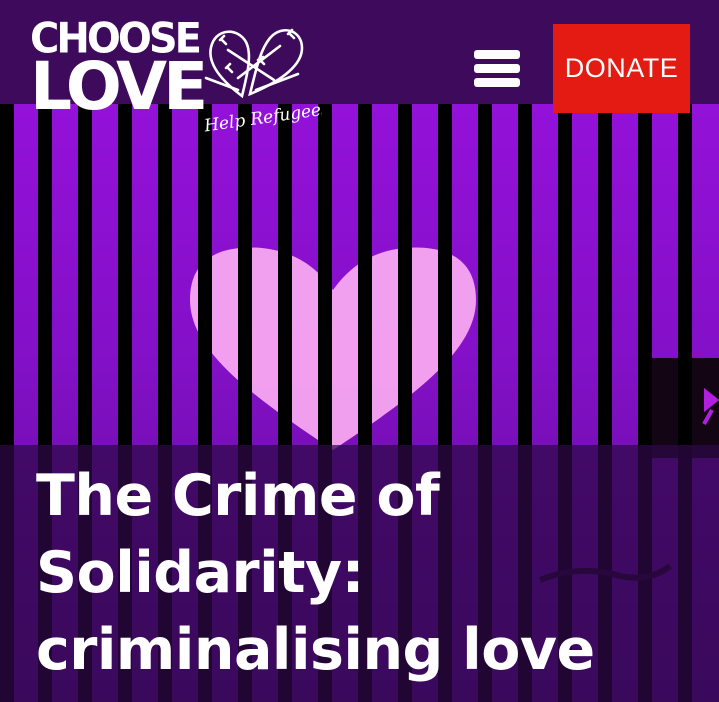 The width and height of the screenshot is (719, 702). I want to click on menu-button, so click(496, 68).